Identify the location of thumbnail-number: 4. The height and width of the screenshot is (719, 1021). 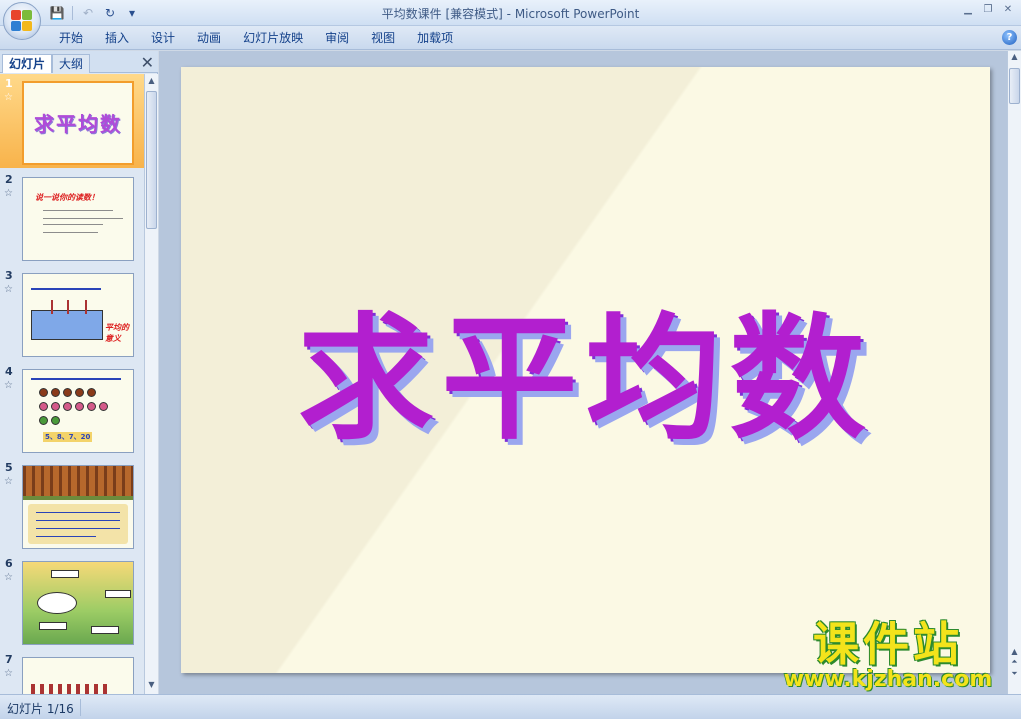
(9, 371).